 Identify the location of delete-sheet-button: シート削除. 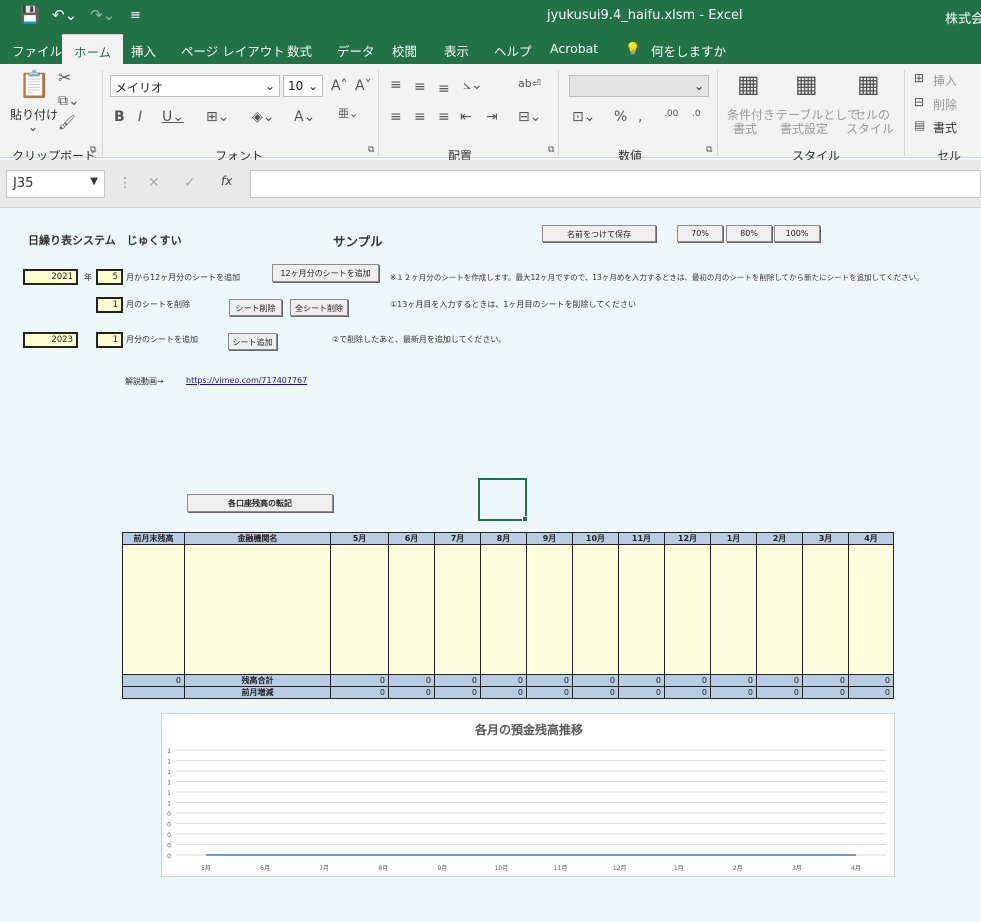
(255, 307).